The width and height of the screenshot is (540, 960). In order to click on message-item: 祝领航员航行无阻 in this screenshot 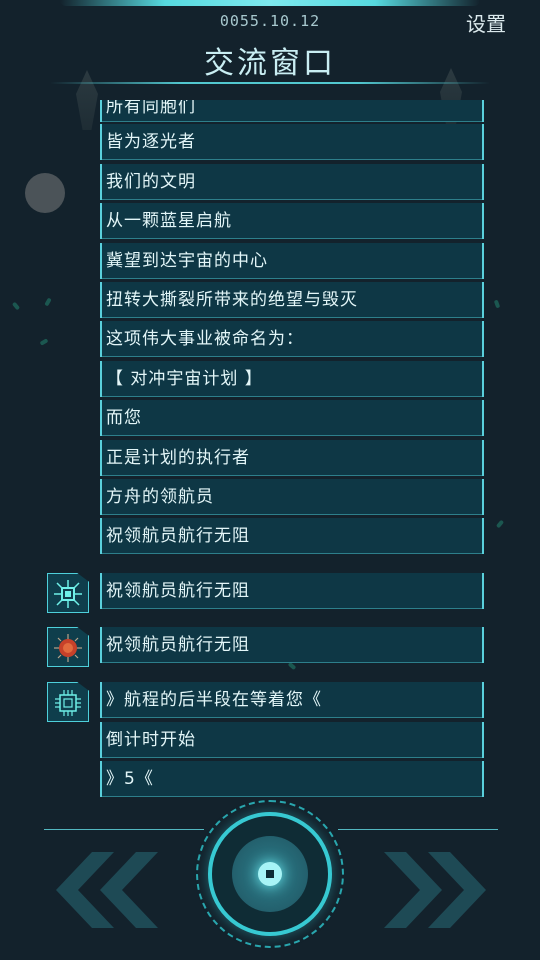, I will do `click(292, 536)`.